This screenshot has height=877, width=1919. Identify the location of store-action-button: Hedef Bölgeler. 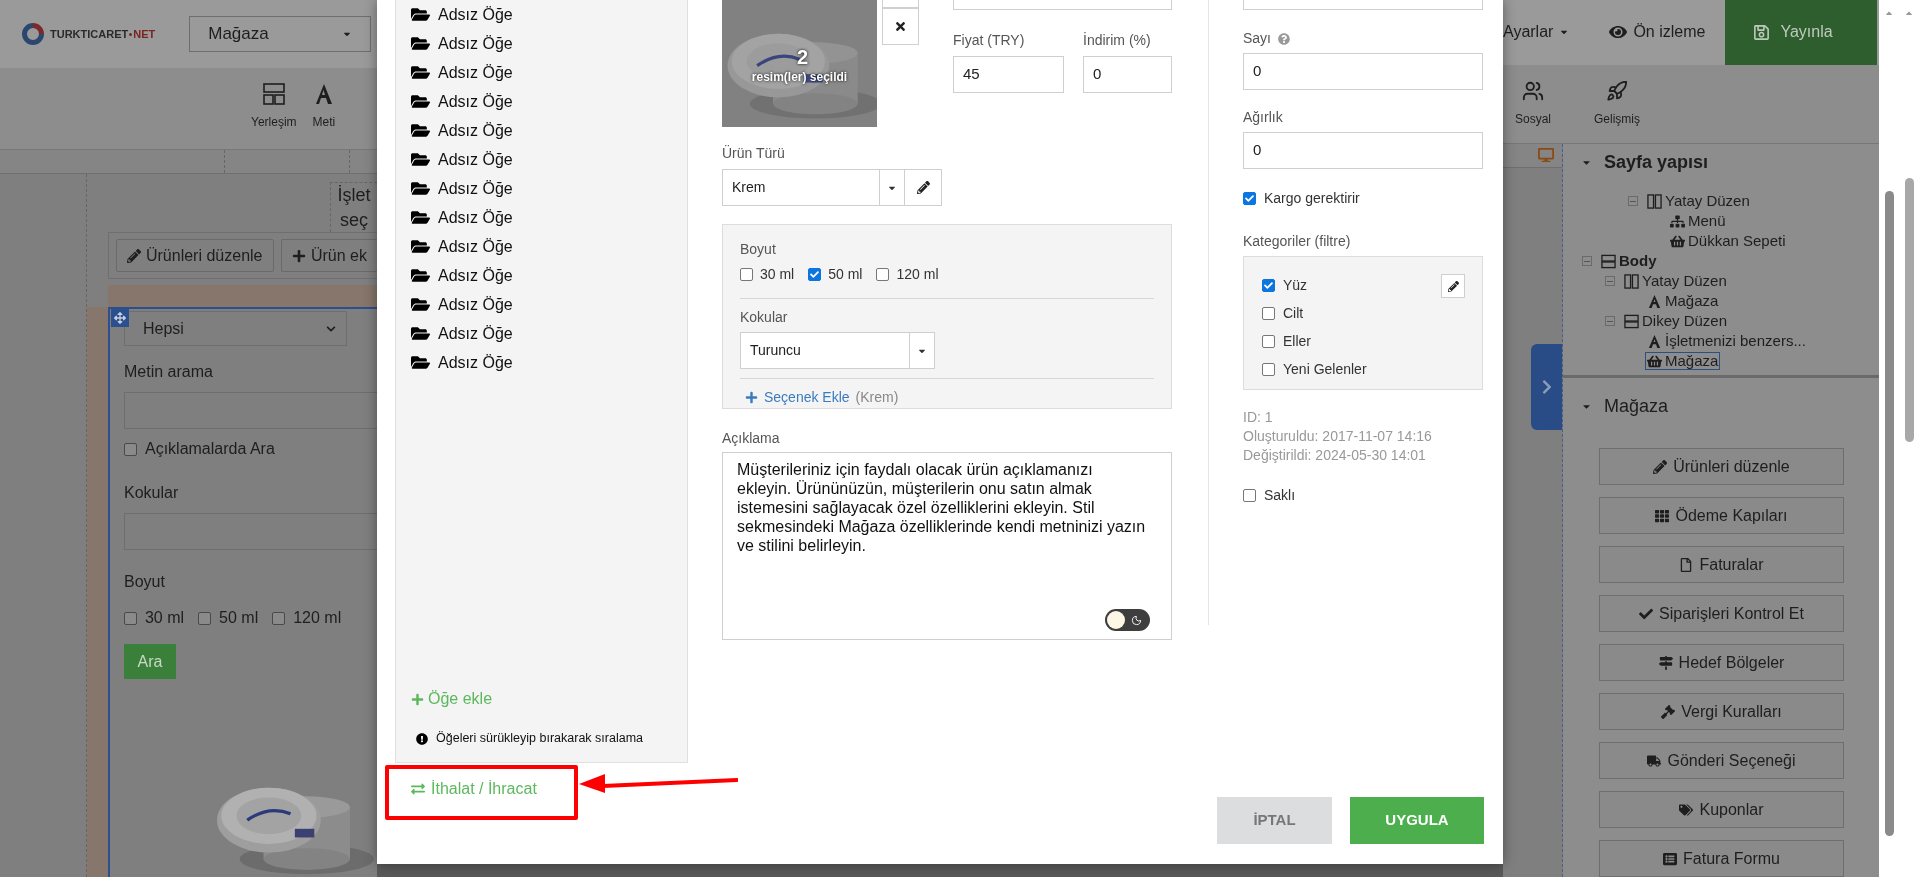
(1721, 662).